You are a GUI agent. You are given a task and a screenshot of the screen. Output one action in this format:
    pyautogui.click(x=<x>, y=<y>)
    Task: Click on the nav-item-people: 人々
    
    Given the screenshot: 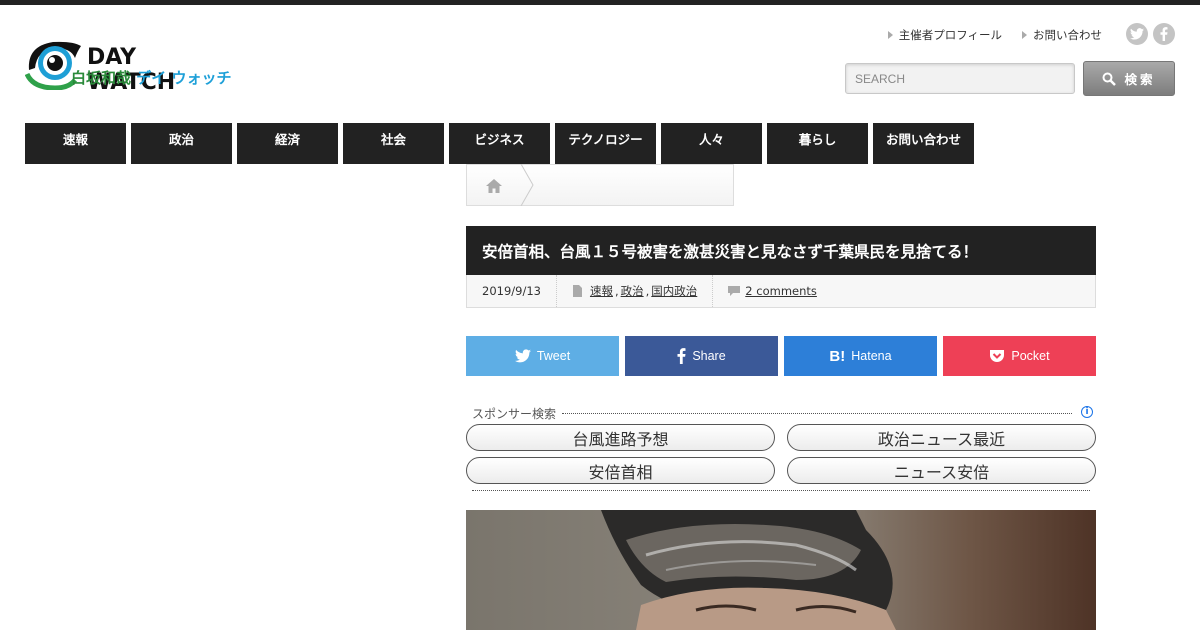 What is the action you would take?
    pyautogui.click(x=711, y=143)
    